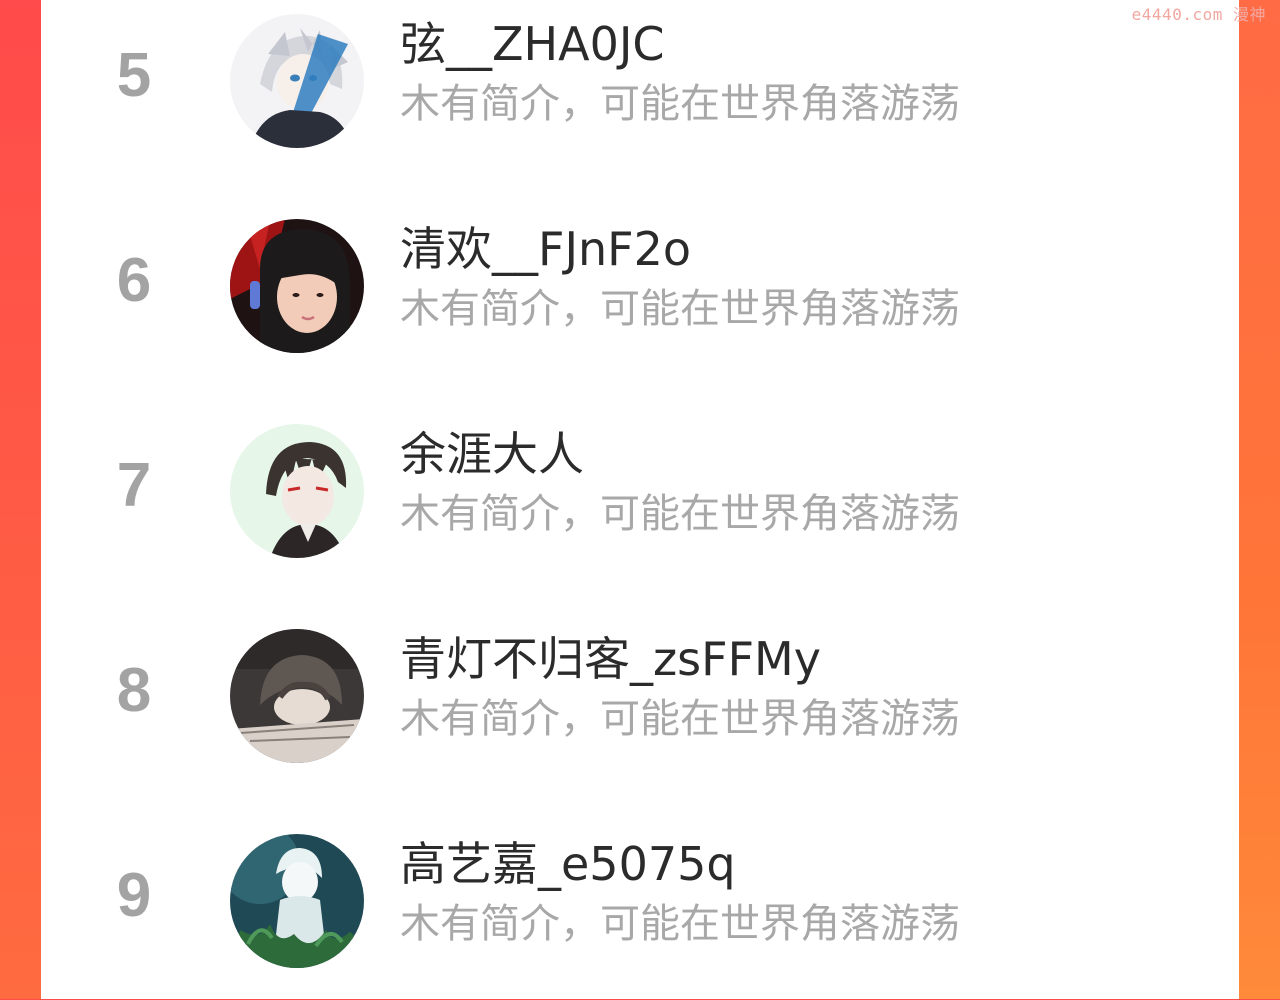 Image resolution: width=1280 pixels, height=1000 pixels. Describe the element at coordinates (532, 44) in the screenshot. I see `user-name: 弦__ZHA0JC` at that location.